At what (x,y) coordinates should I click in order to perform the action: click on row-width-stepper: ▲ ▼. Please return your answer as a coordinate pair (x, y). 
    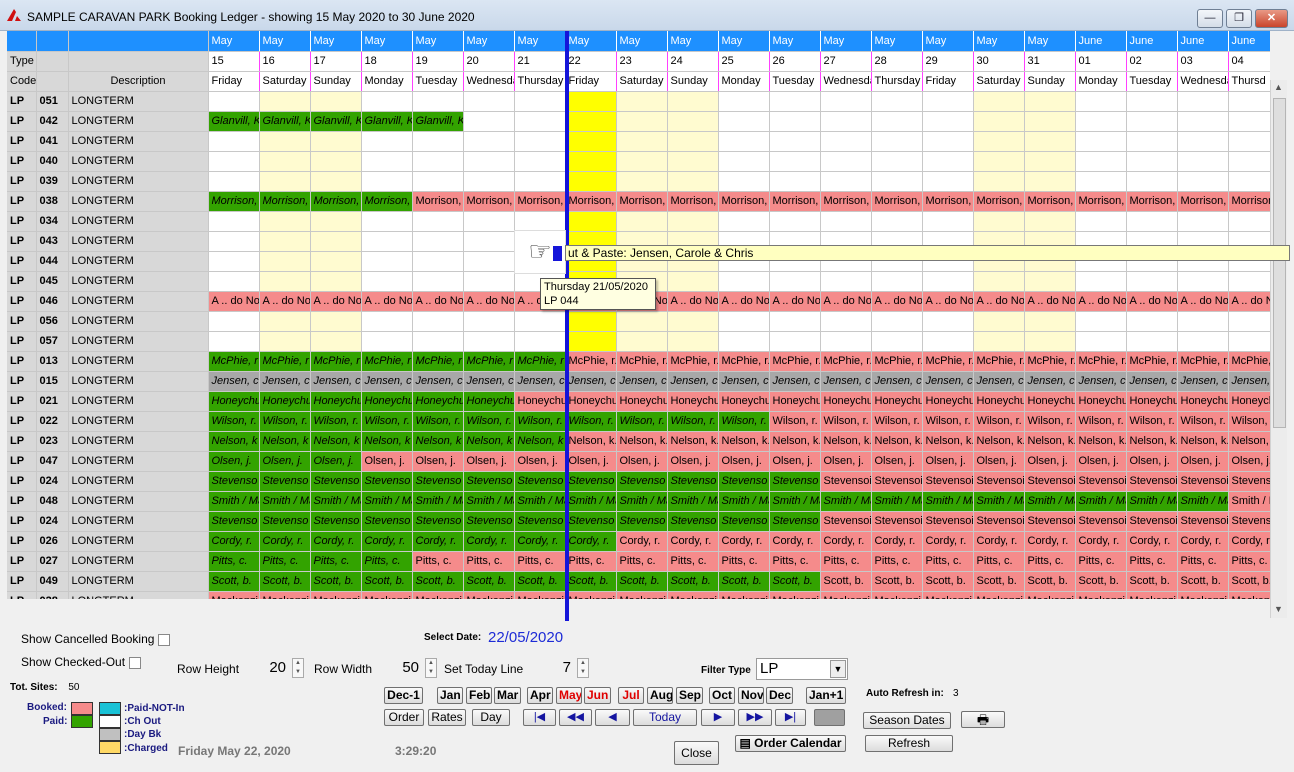
    Looking at the image, I should click on (431, 668).